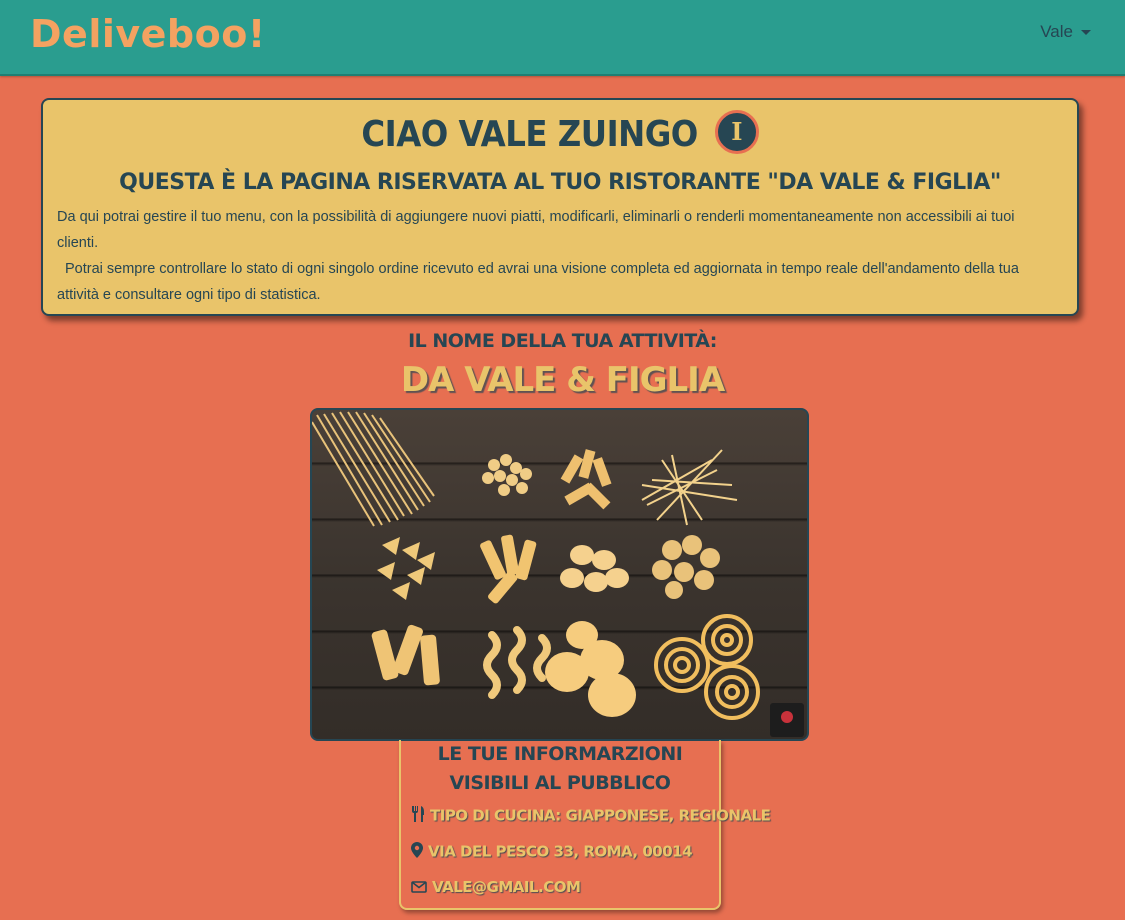 This screenshot has height=920, width=1125. What do you see at coordinates (1056, 31) in the screenshot?
I see `user-name: Vale` at bounding box center [1056, 31].